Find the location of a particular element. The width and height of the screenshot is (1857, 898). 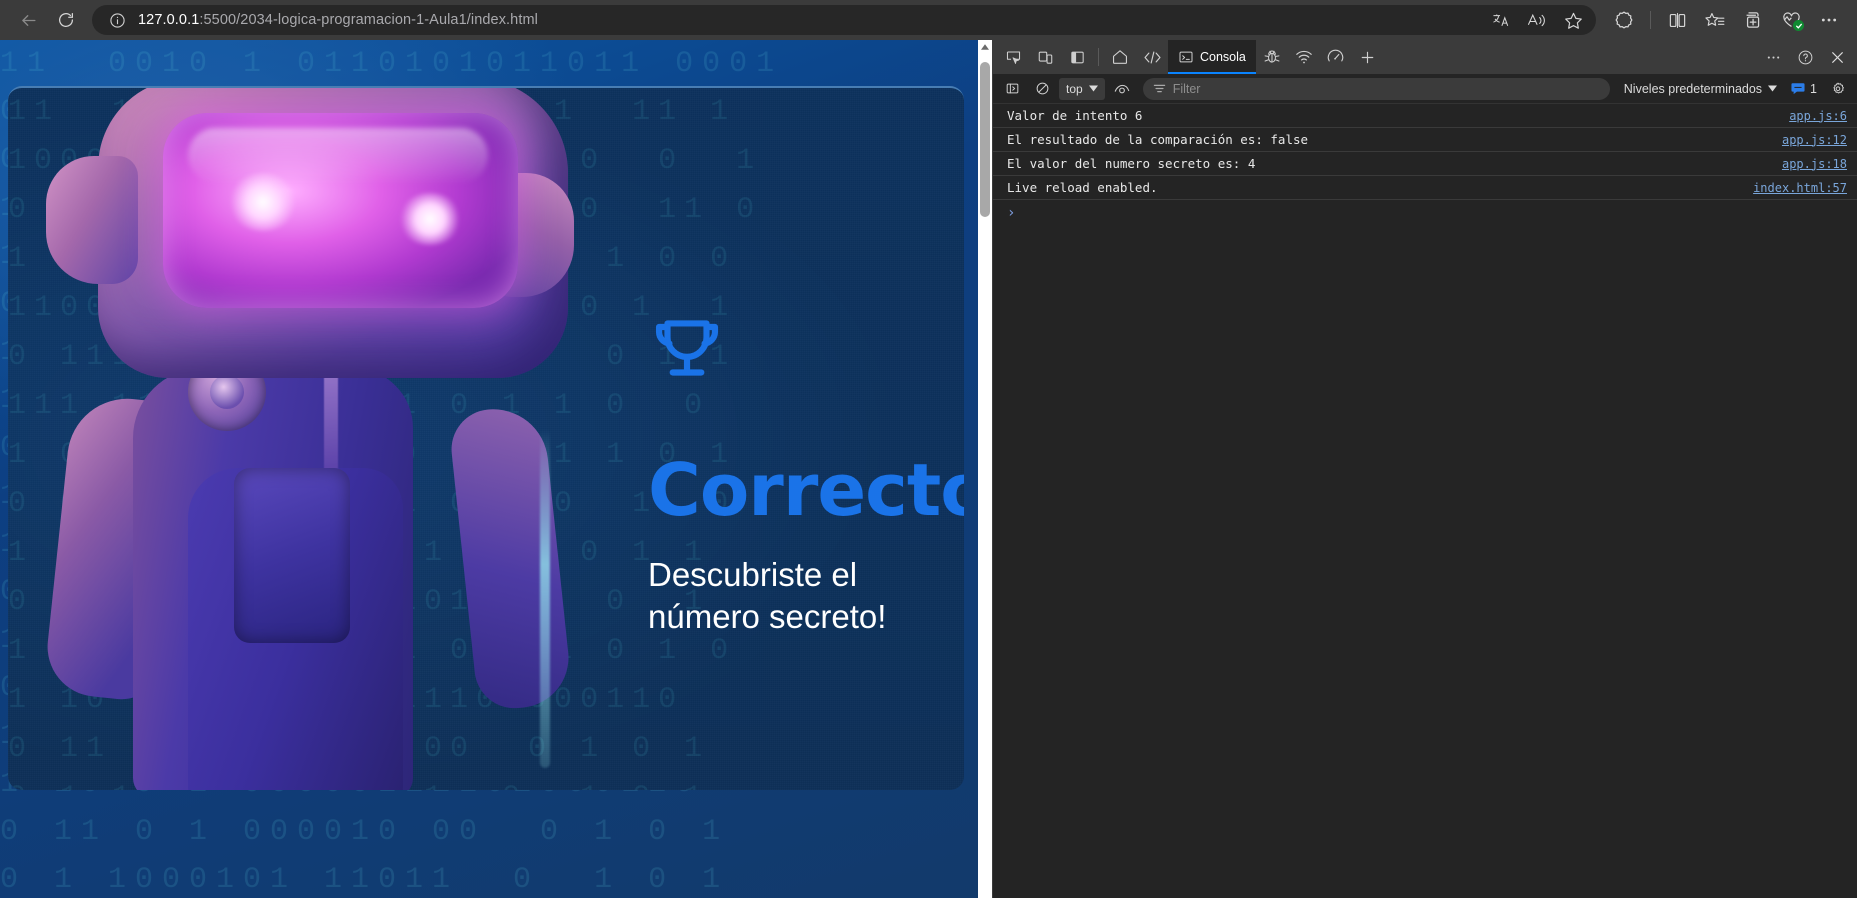

clear-console-icon is located at coordinates (1042, 89).